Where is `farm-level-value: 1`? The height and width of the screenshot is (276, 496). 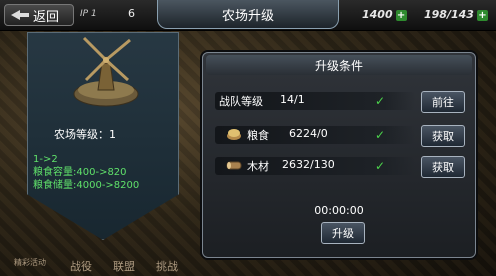
farm-level-value: 1 is located at coordinates (112, 134).